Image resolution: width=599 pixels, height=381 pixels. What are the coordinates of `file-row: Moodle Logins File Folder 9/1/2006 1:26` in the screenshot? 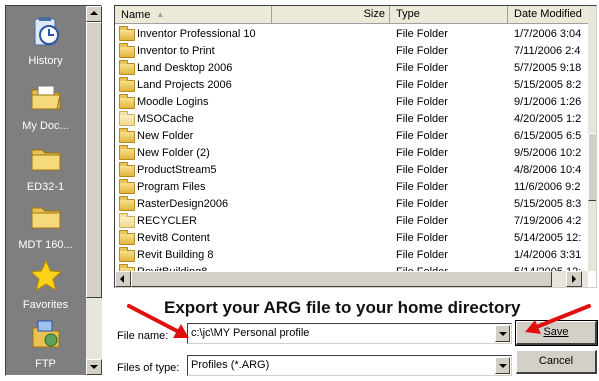 It's located at (351, 102).